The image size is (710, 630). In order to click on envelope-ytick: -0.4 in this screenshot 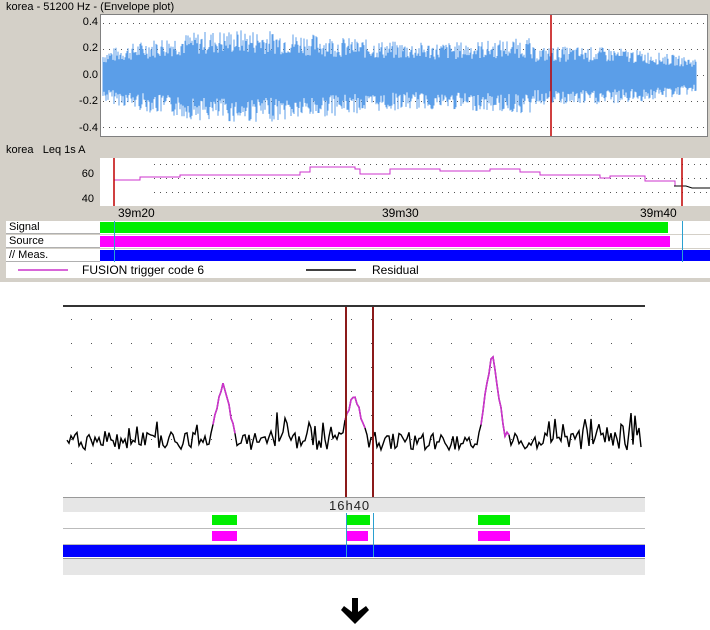, I will do `click(88, 128)`.